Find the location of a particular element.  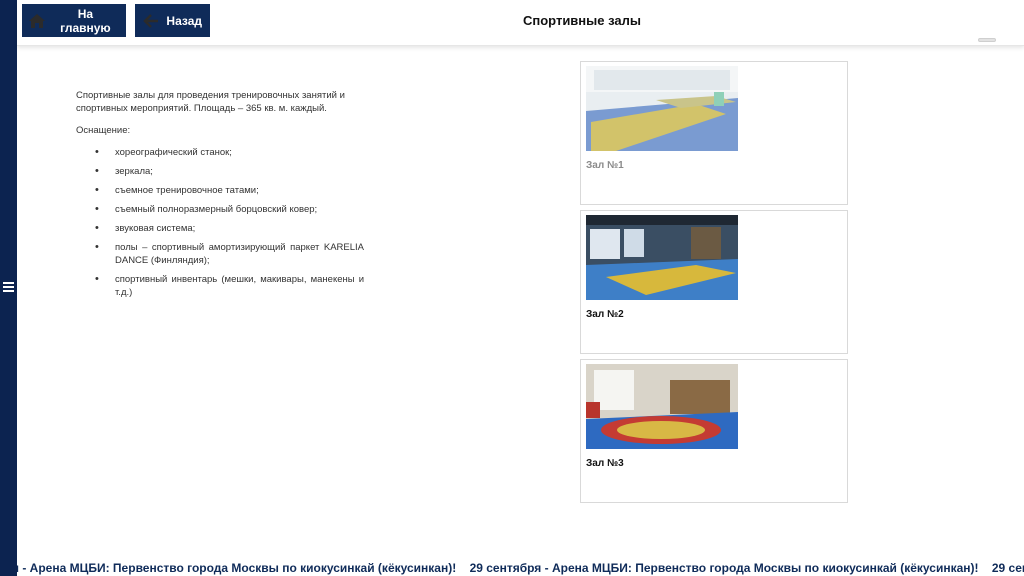

hall-card-1: Зал №1 is located at coordinates (714, 133).